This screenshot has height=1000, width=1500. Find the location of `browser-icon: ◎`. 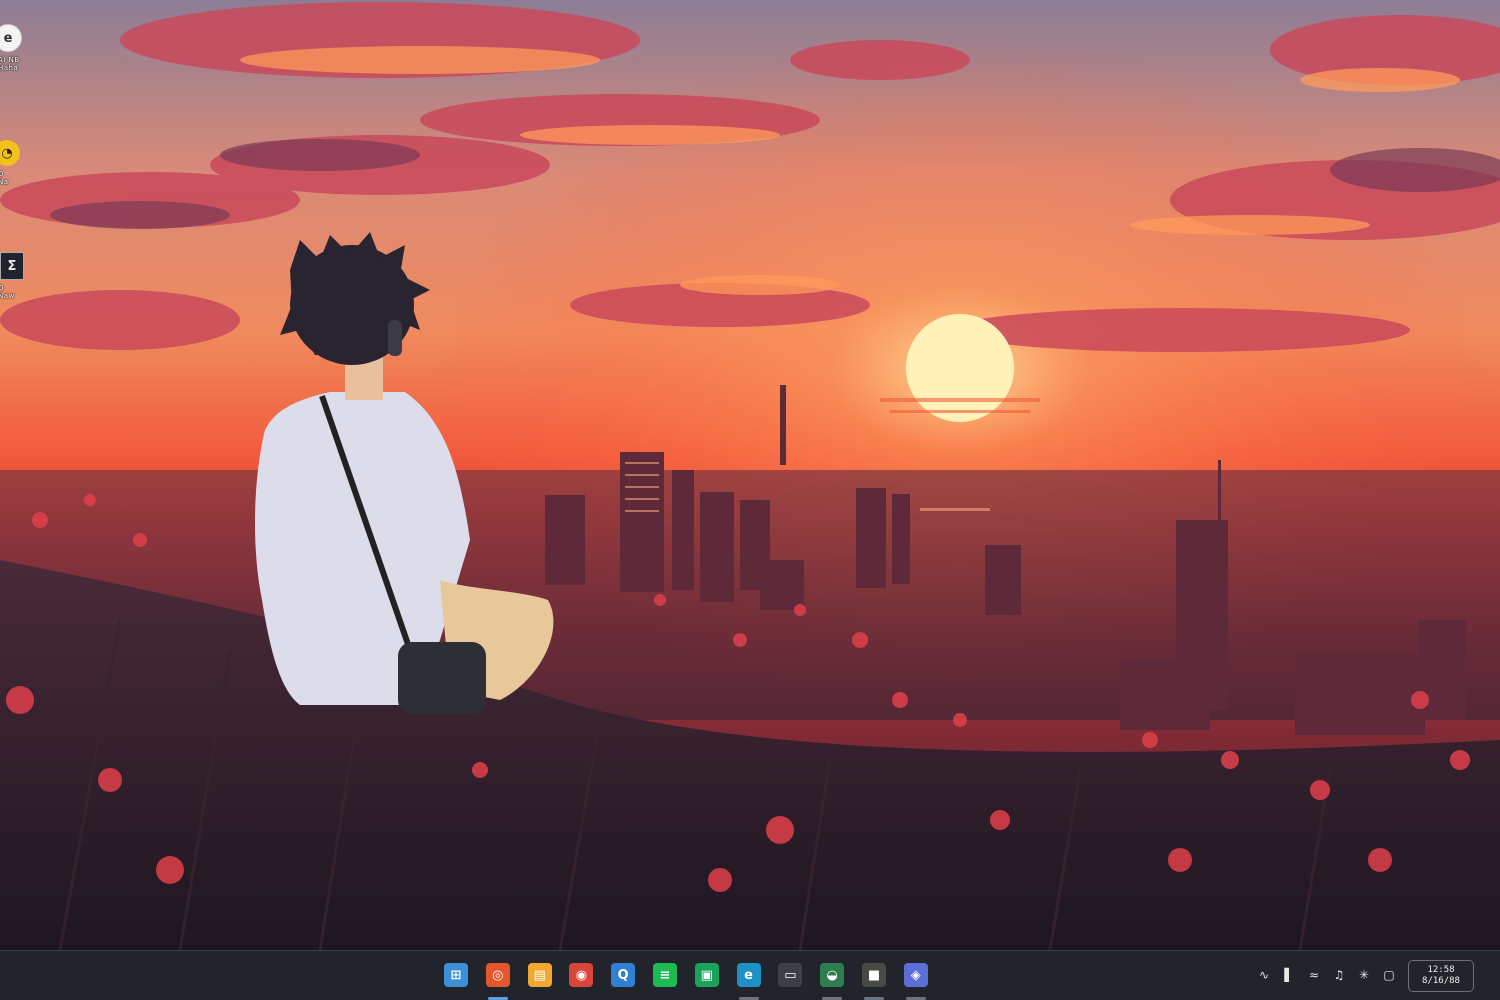

browser-icon: ◎ is located at coordinates (498, 975).